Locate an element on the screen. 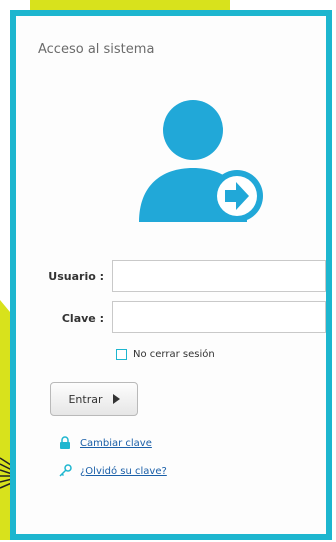 The height and width of the screenshot is (542, 336). user-input is located at coordinates (219, 276).